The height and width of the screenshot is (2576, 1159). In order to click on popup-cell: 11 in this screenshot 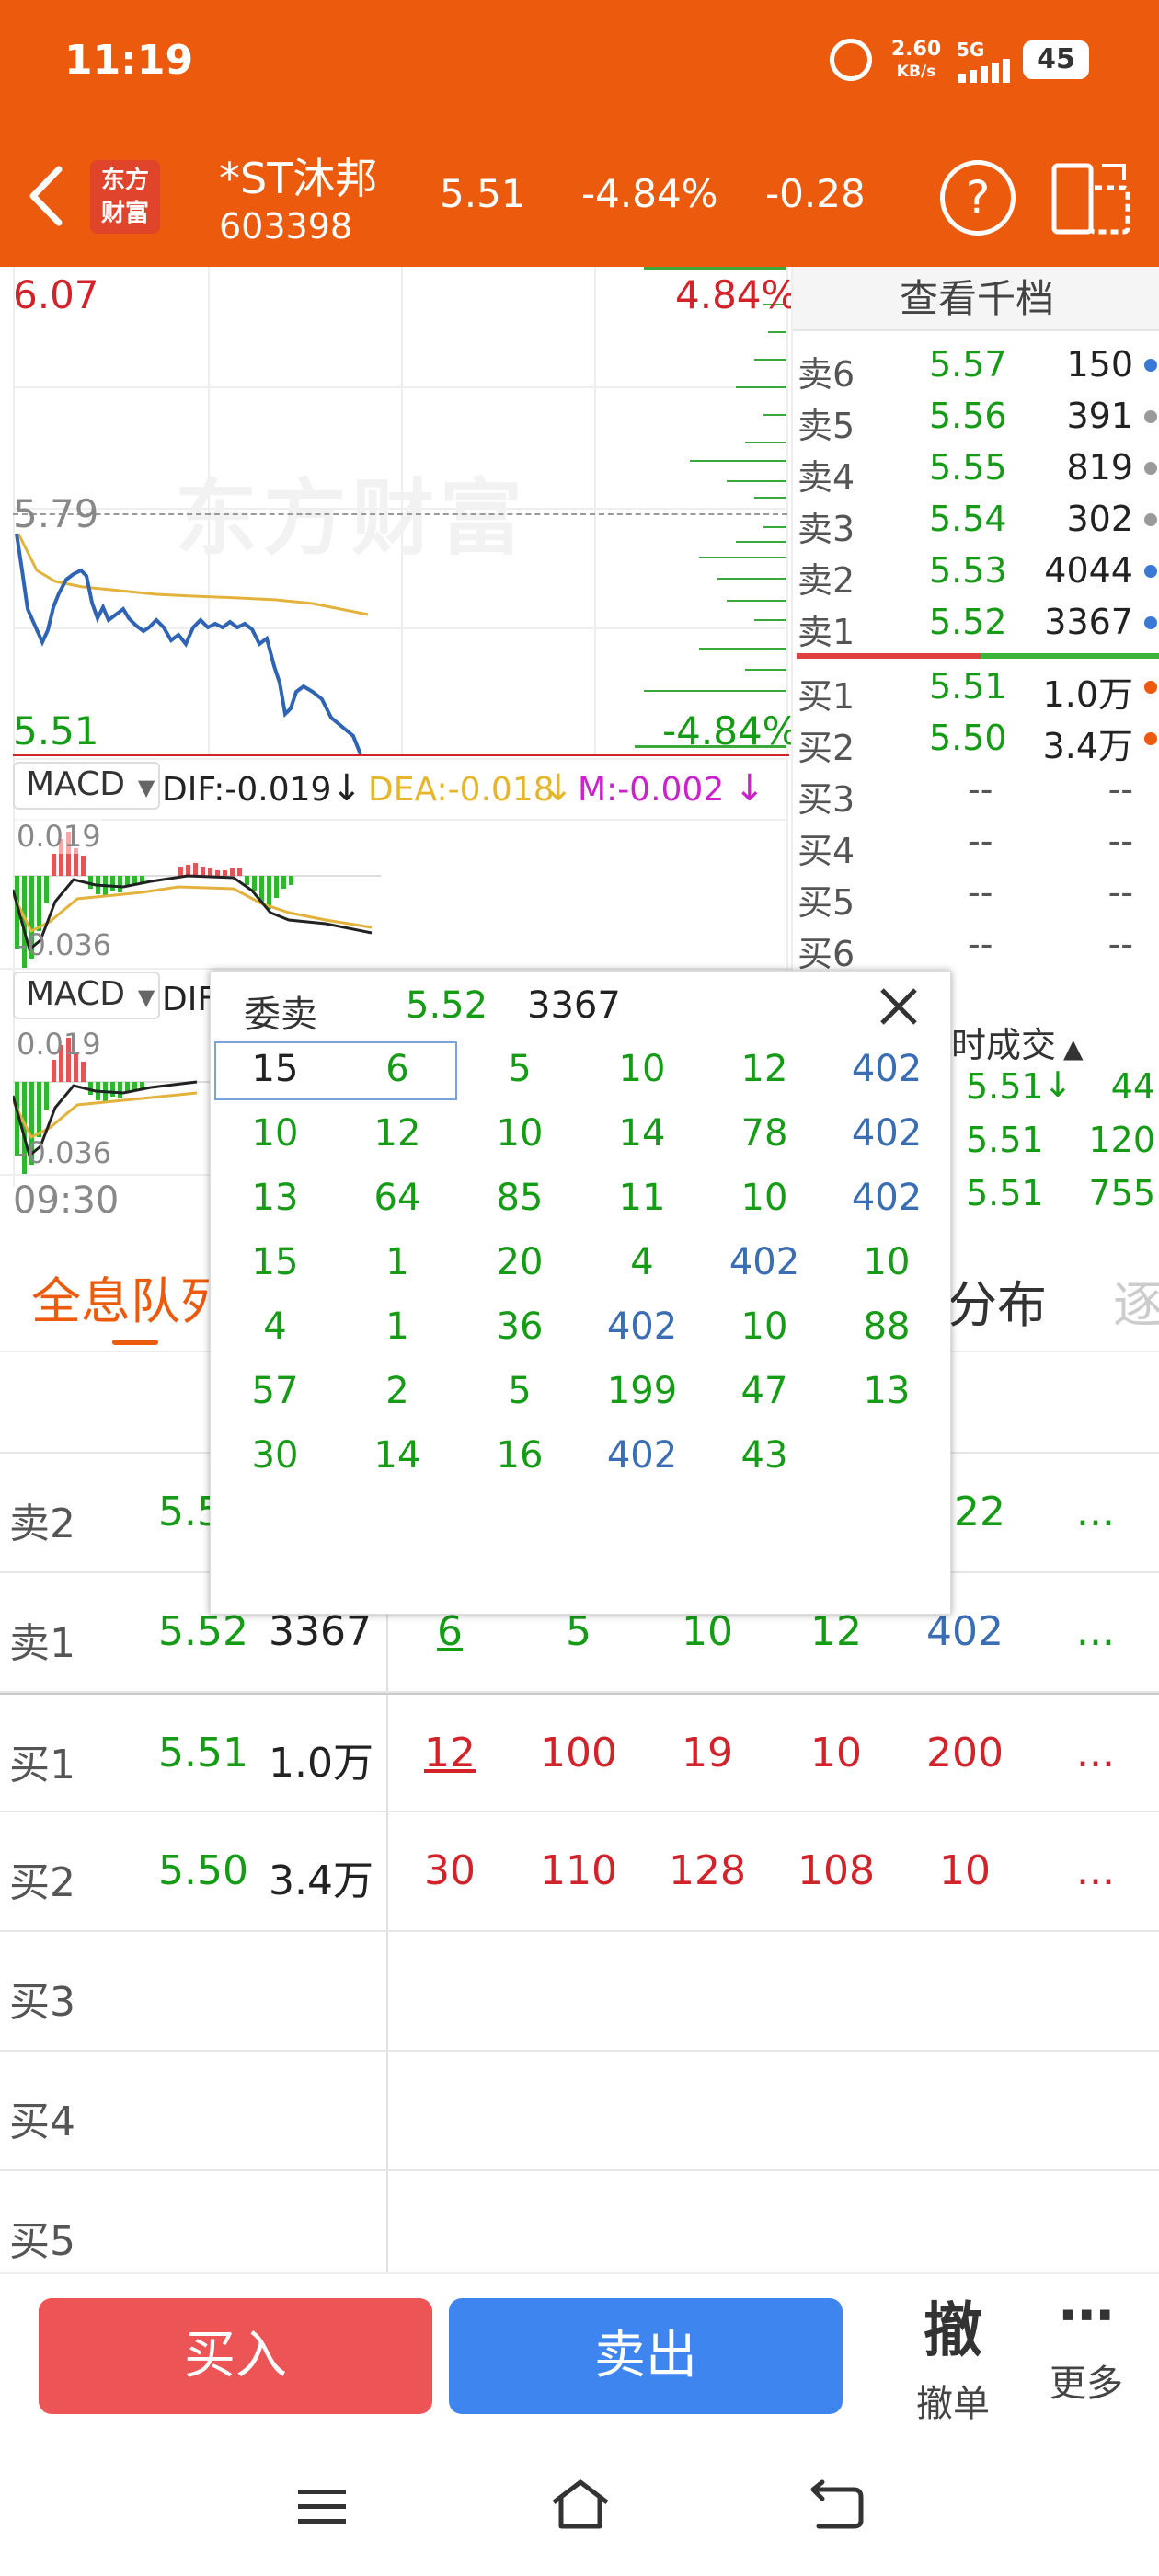, I will do `click(642, 1197)`.